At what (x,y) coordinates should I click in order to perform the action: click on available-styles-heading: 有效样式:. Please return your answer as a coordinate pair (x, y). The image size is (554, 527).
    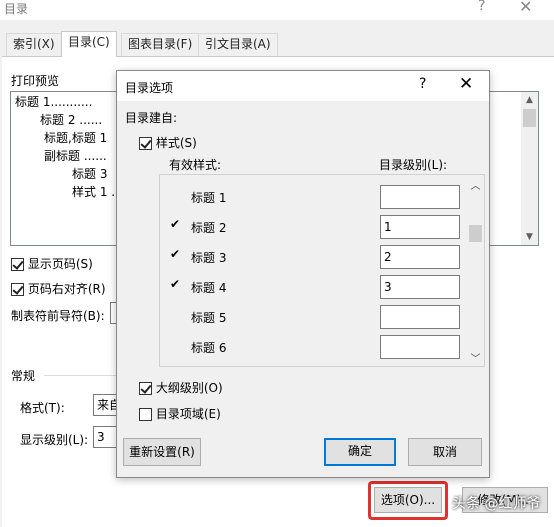
    Looking at the image, I should click on (195, 165).